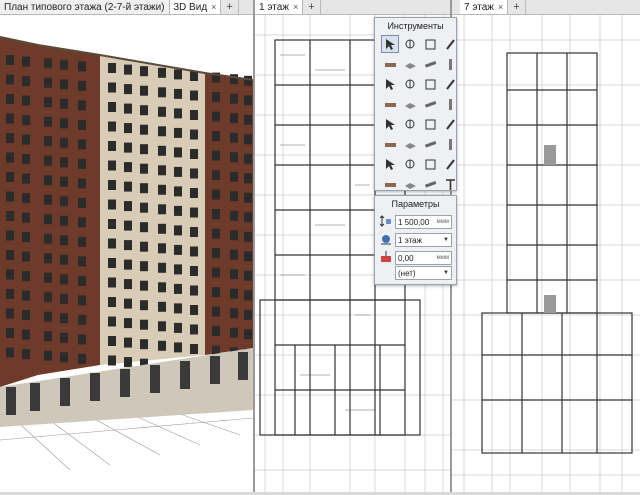 This screenshot has width=640, height=495. Describe the element at coordinates (410, 240) in the screenshot. I see `story-value: 1 этаж` at that location.